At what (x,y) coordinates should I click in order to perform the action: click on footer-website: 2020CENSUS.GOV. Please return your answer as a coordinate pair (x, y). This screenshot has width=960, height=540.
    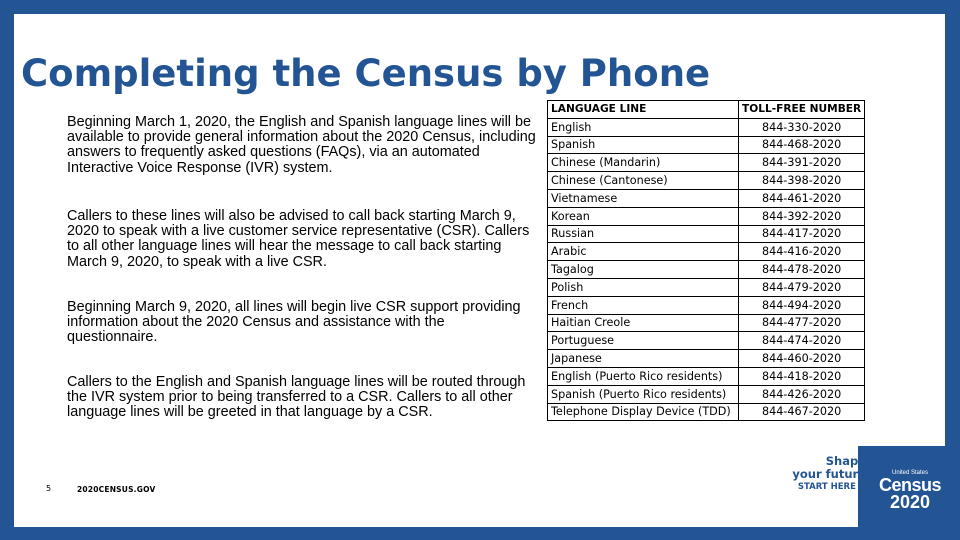
    Looking at the image, I should click on (116, 489).